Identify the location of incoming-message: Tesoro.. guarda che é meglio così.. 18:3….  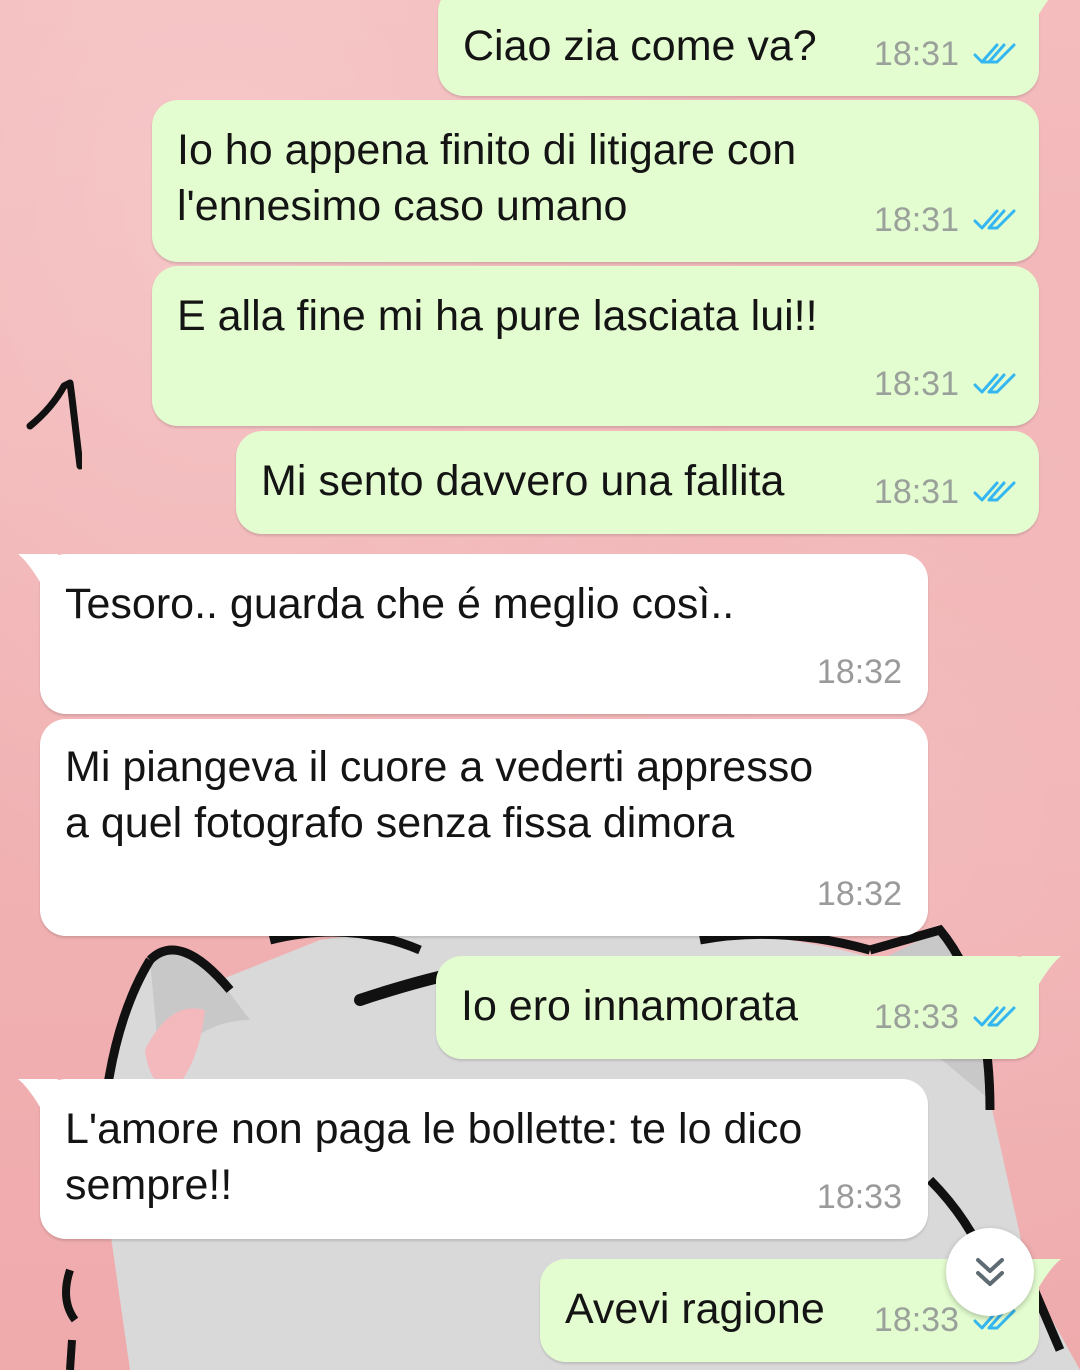
(473, 634).